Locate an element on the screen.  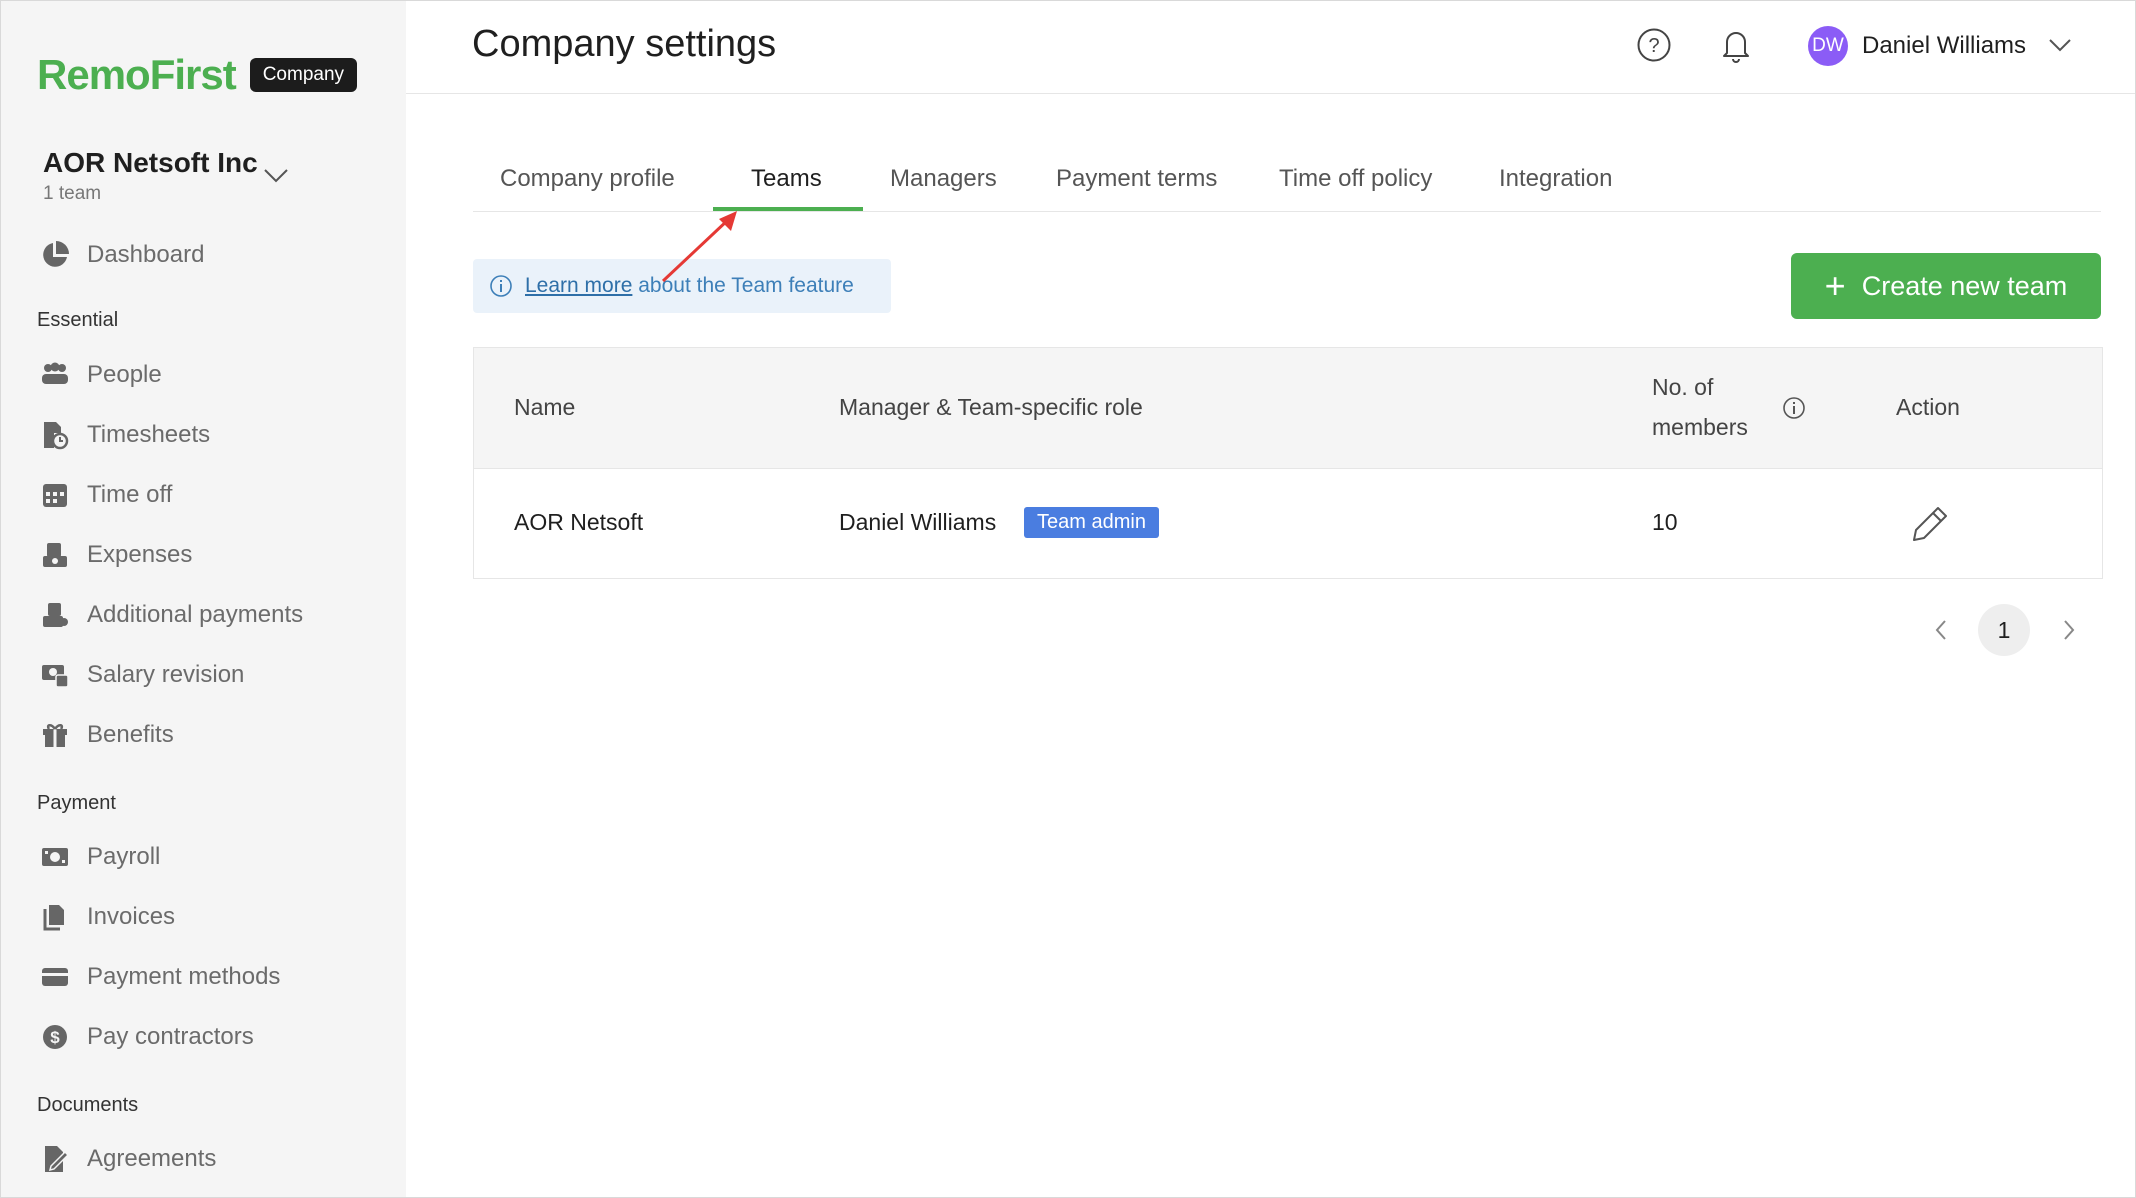
create-new-team-button: + Create new team is located at coordinates (1946, 286).